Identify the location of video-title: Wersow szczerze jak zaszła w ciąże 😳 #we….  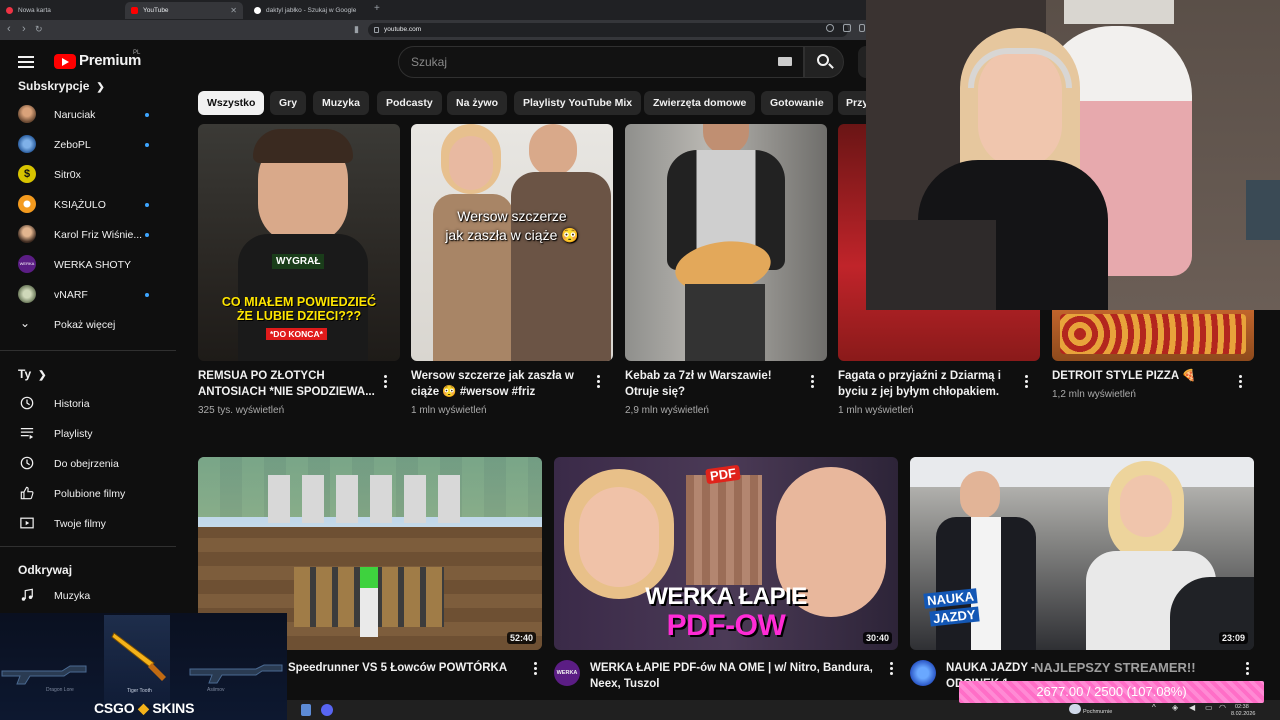
(501, 384).